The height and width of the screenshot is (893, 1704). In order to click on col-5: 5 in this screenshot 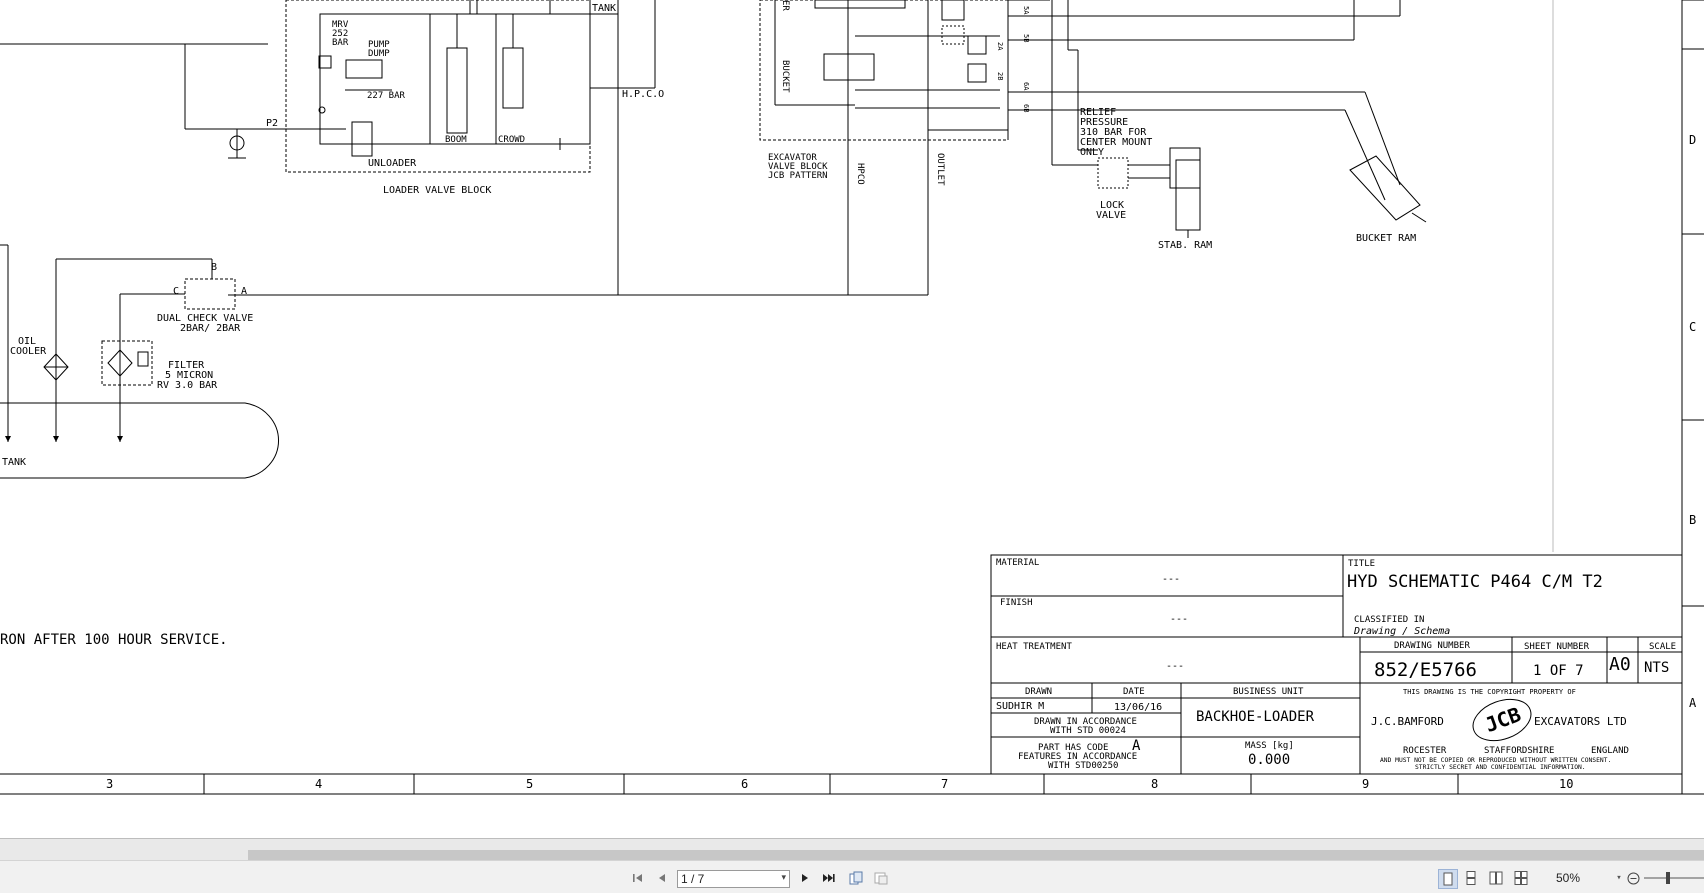, I will do `click(529, 784)`.